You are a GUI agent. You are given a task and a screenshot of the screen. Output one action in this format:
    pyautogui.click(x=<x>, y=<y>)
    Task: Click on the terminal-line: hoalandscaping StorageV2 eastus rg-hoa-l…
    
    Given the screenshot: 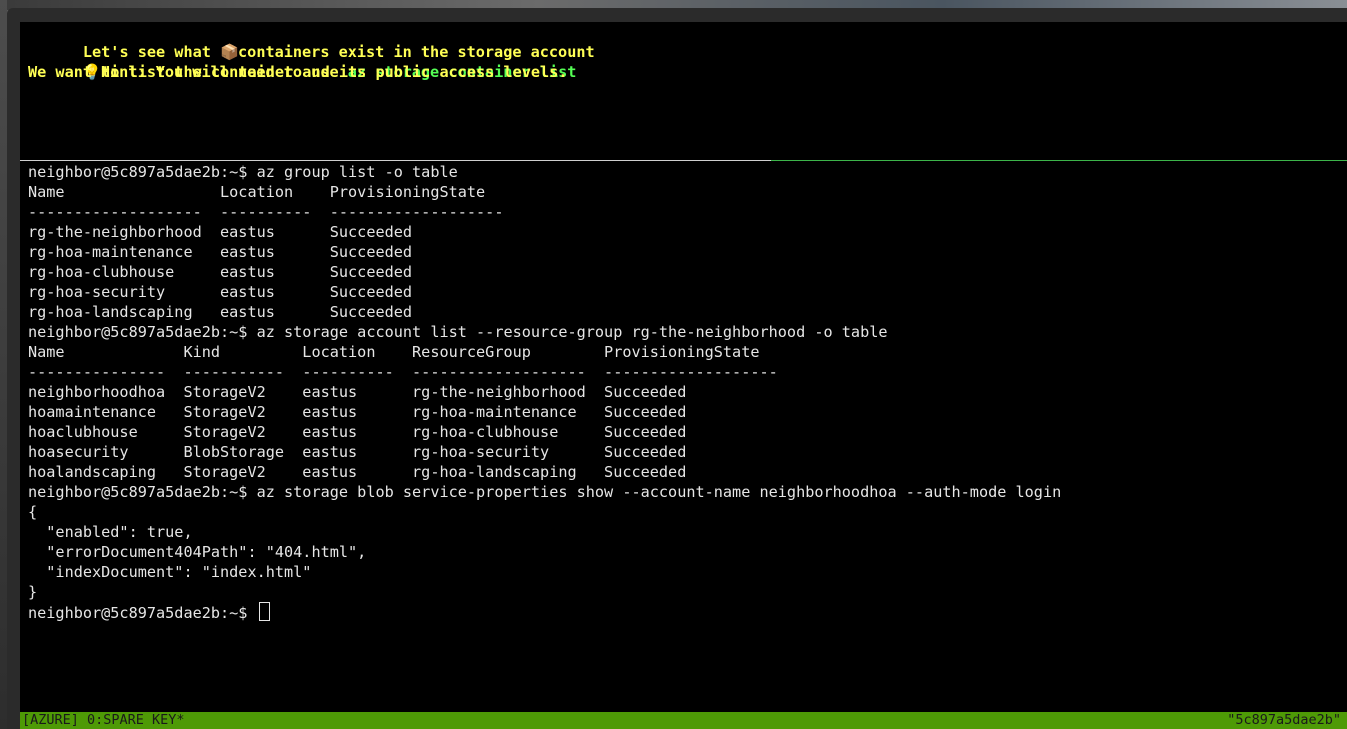 What is the action you would take?
    pyautogui.click(x=357, y=472)
    